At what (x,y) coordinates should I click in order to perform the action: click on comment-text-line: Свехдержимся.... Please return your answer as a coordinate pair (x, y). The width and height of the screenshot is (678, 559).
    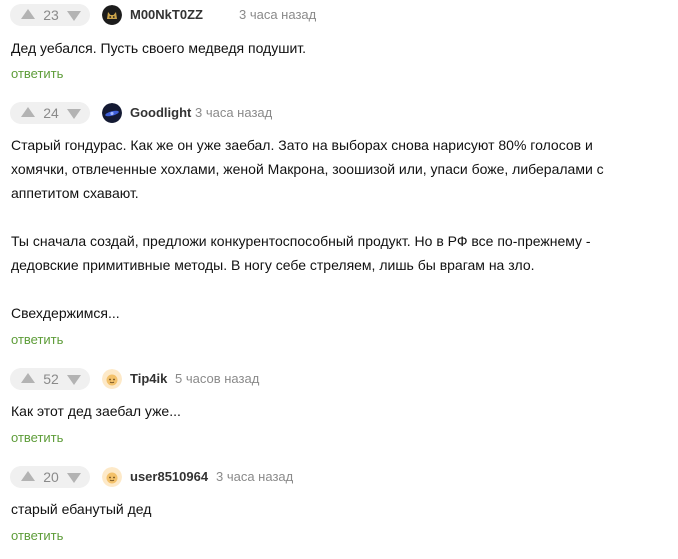
    Looking at the image, I should click on (65, 313).